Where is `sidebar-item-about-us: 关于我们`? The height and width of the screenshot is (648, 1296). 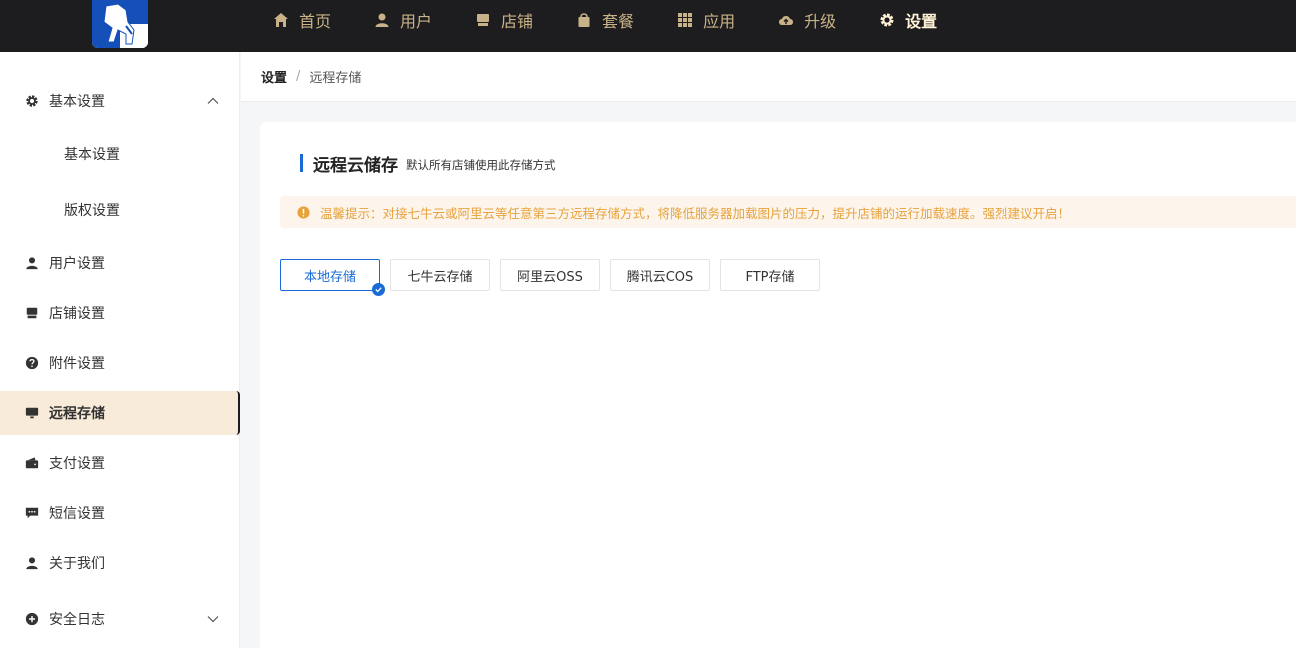 sidebar-item-about-us: 关于我们 is located at coordinates (120, 563).